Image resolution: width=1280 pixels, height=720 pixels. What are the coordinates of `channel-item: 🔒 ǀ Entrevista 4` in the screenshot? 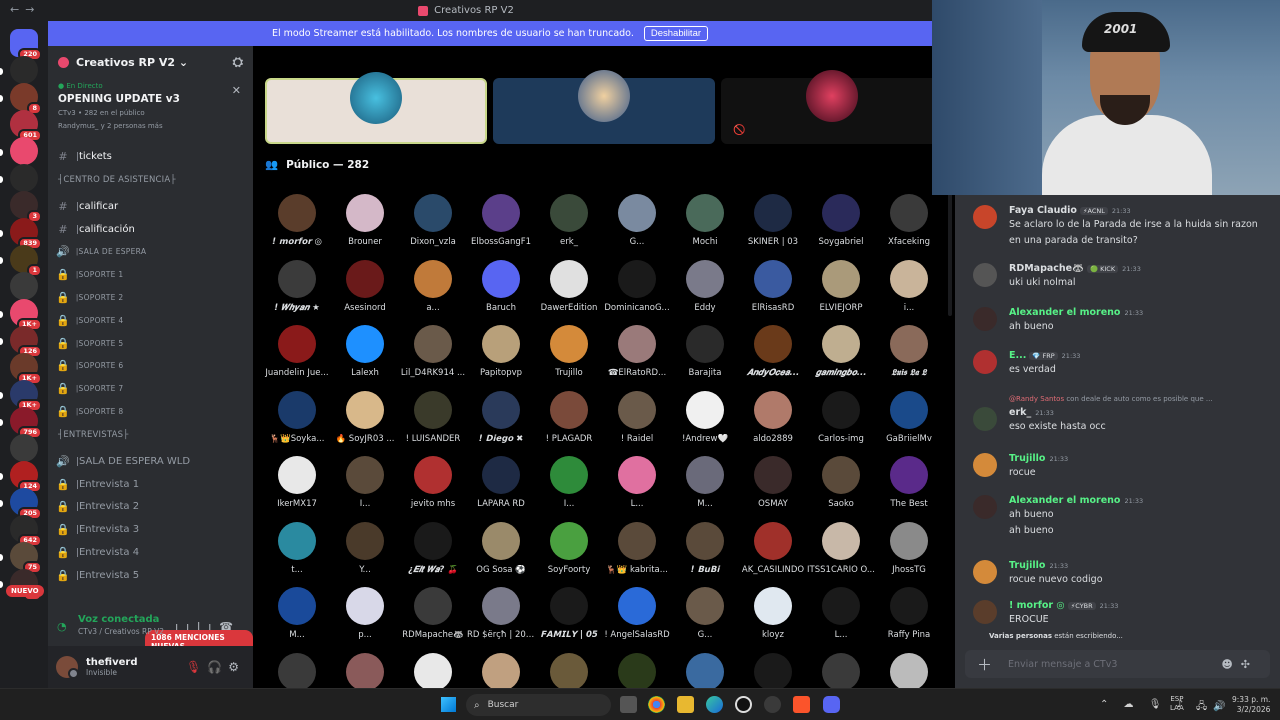 It's located at (151, 552).